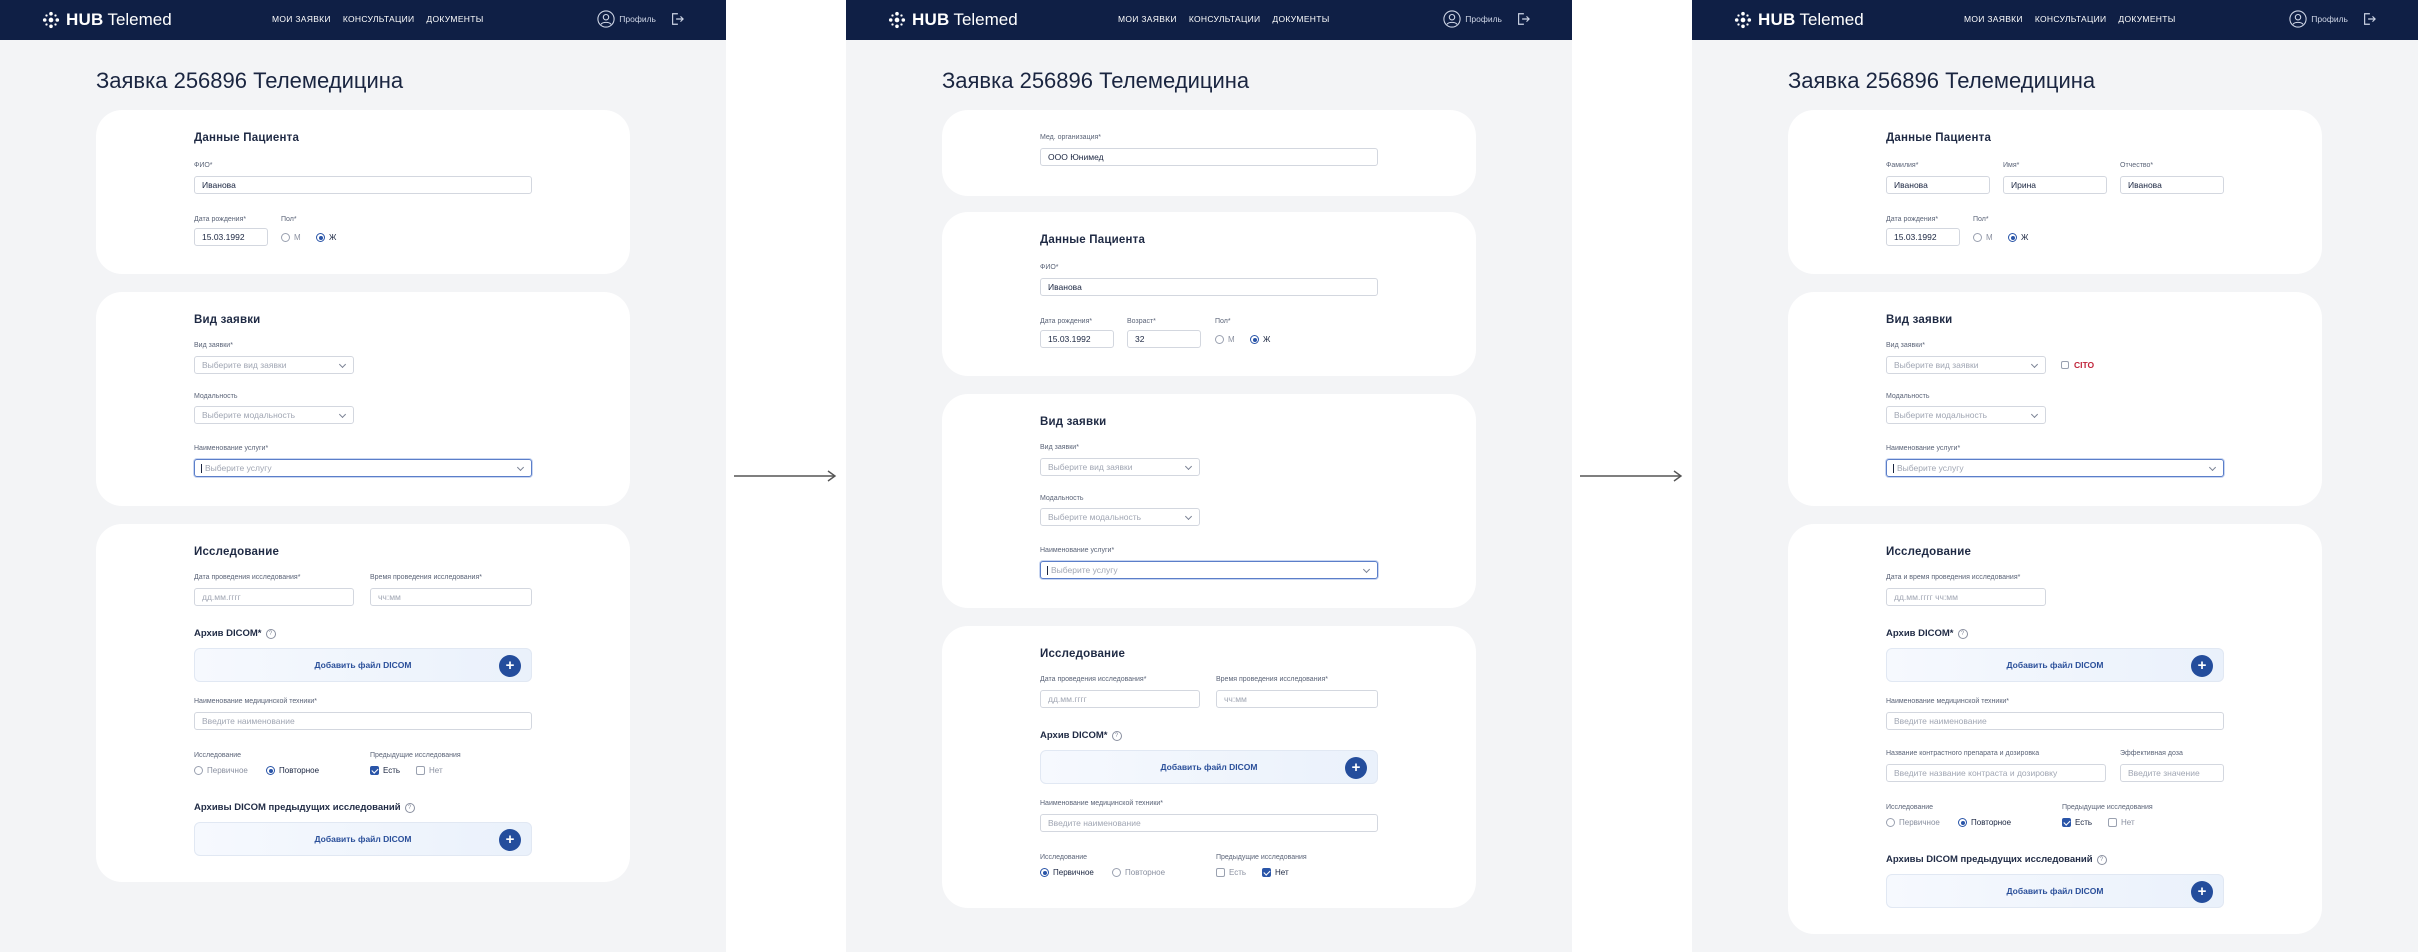 Image resolution: width=2418 pixels, height=952 pixels. What do you see at coordinates (426, 577) in the screenshot?
I see `time-label: Время проведения исследования*` at bounding box center [426, 577].